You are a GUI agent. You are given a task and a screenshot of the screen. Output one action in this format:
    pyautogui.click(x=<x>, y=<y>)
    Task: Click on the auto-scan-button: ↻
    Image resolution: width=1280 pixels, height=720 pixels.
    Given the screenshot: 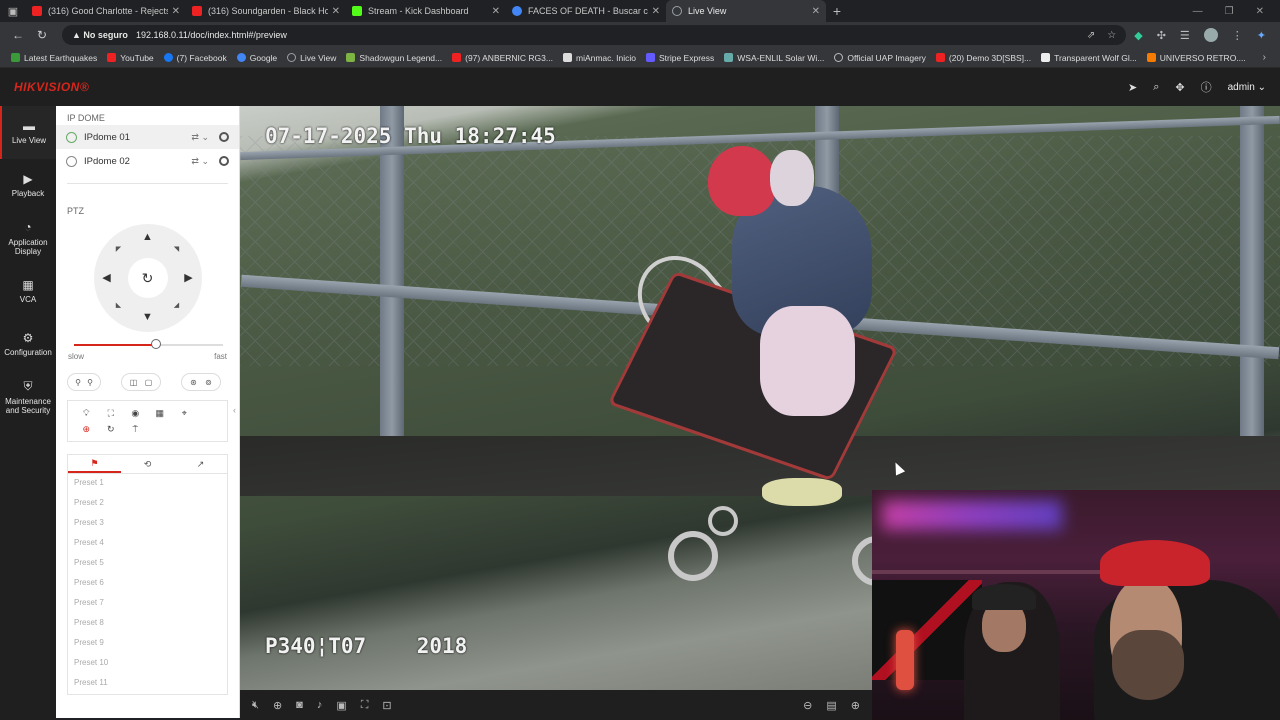 What is the action you would take?
    pyautogui.click(x=147, y=278)
    